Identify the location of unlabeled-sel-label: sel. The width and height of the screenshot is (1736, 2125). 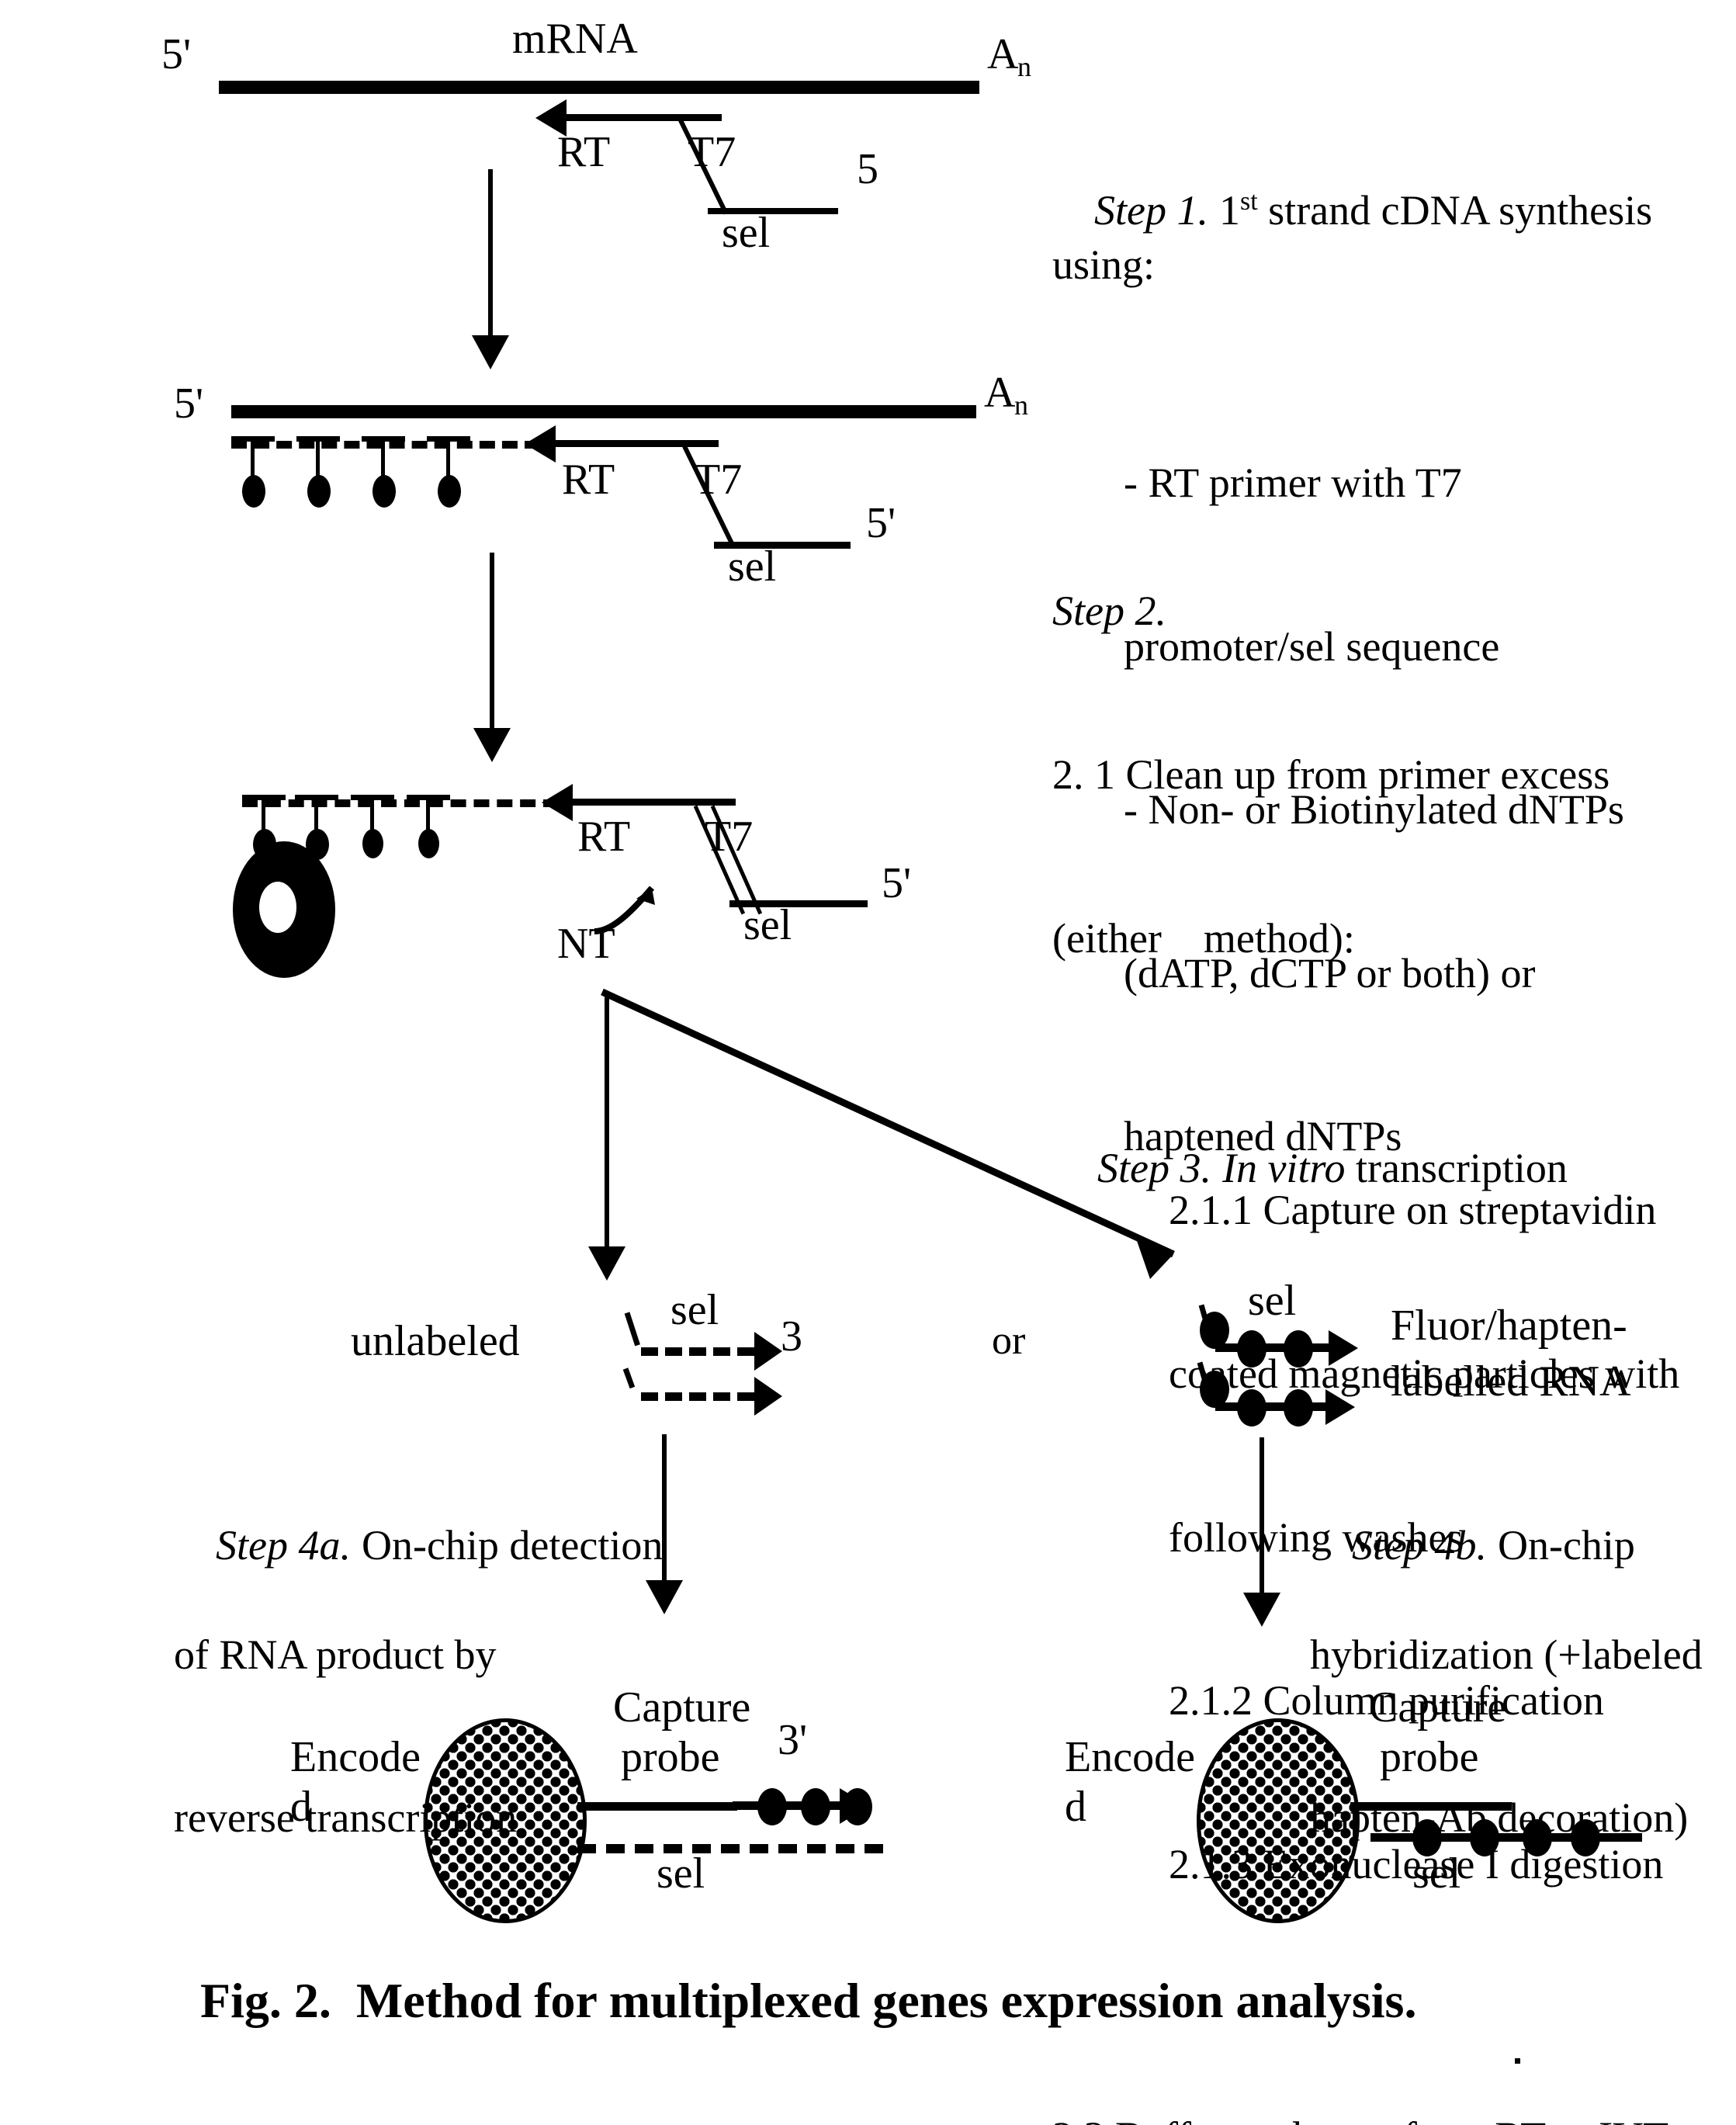
(694, 1310).